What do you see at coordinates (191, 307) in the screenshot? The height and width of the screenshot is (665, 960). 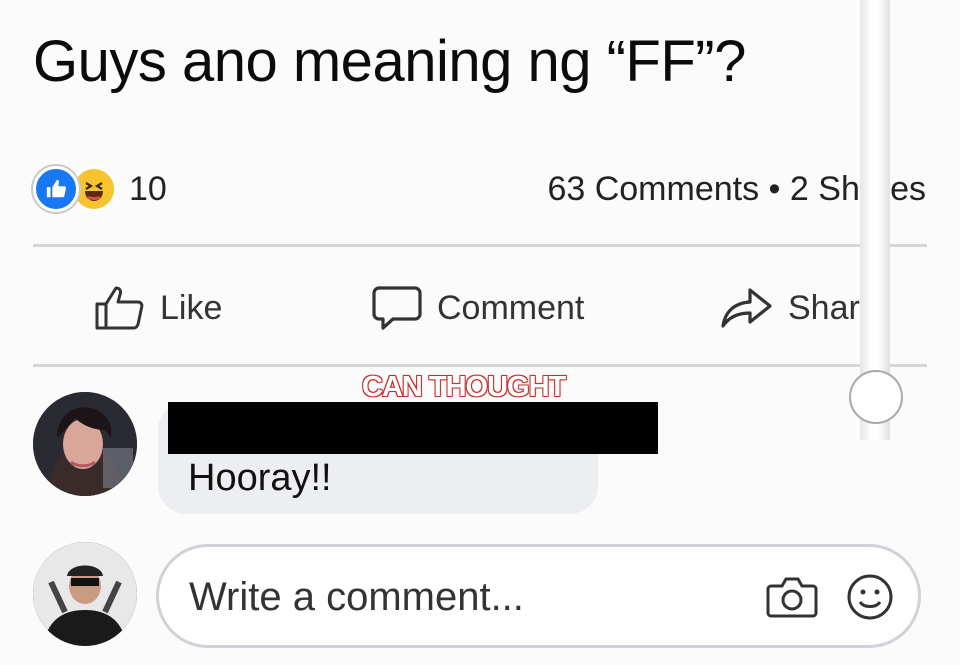 I see `like-label: Like` at bounding box center [191, 307].